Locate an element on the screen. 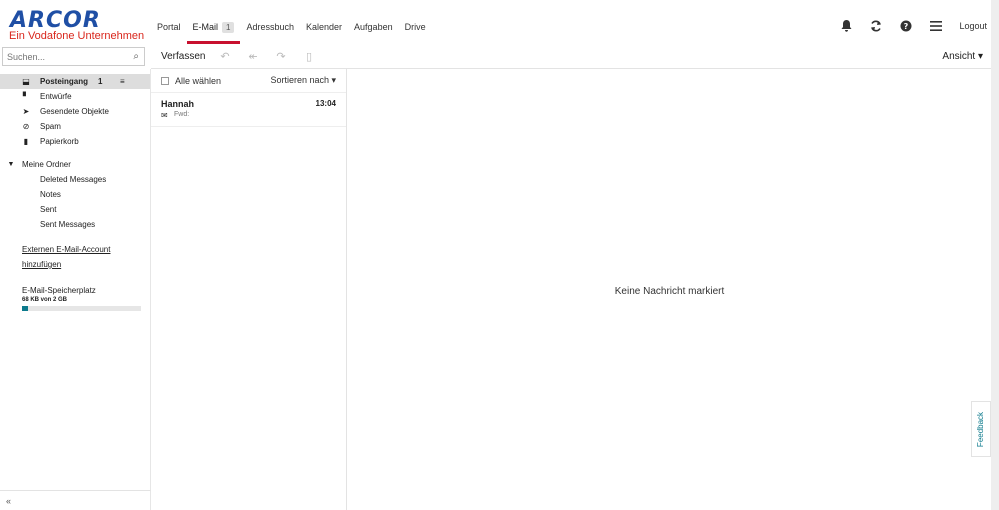 The height and width of the screenshot is (510, 999). message-subject: Fwd: is located at coordinates (182, 114).